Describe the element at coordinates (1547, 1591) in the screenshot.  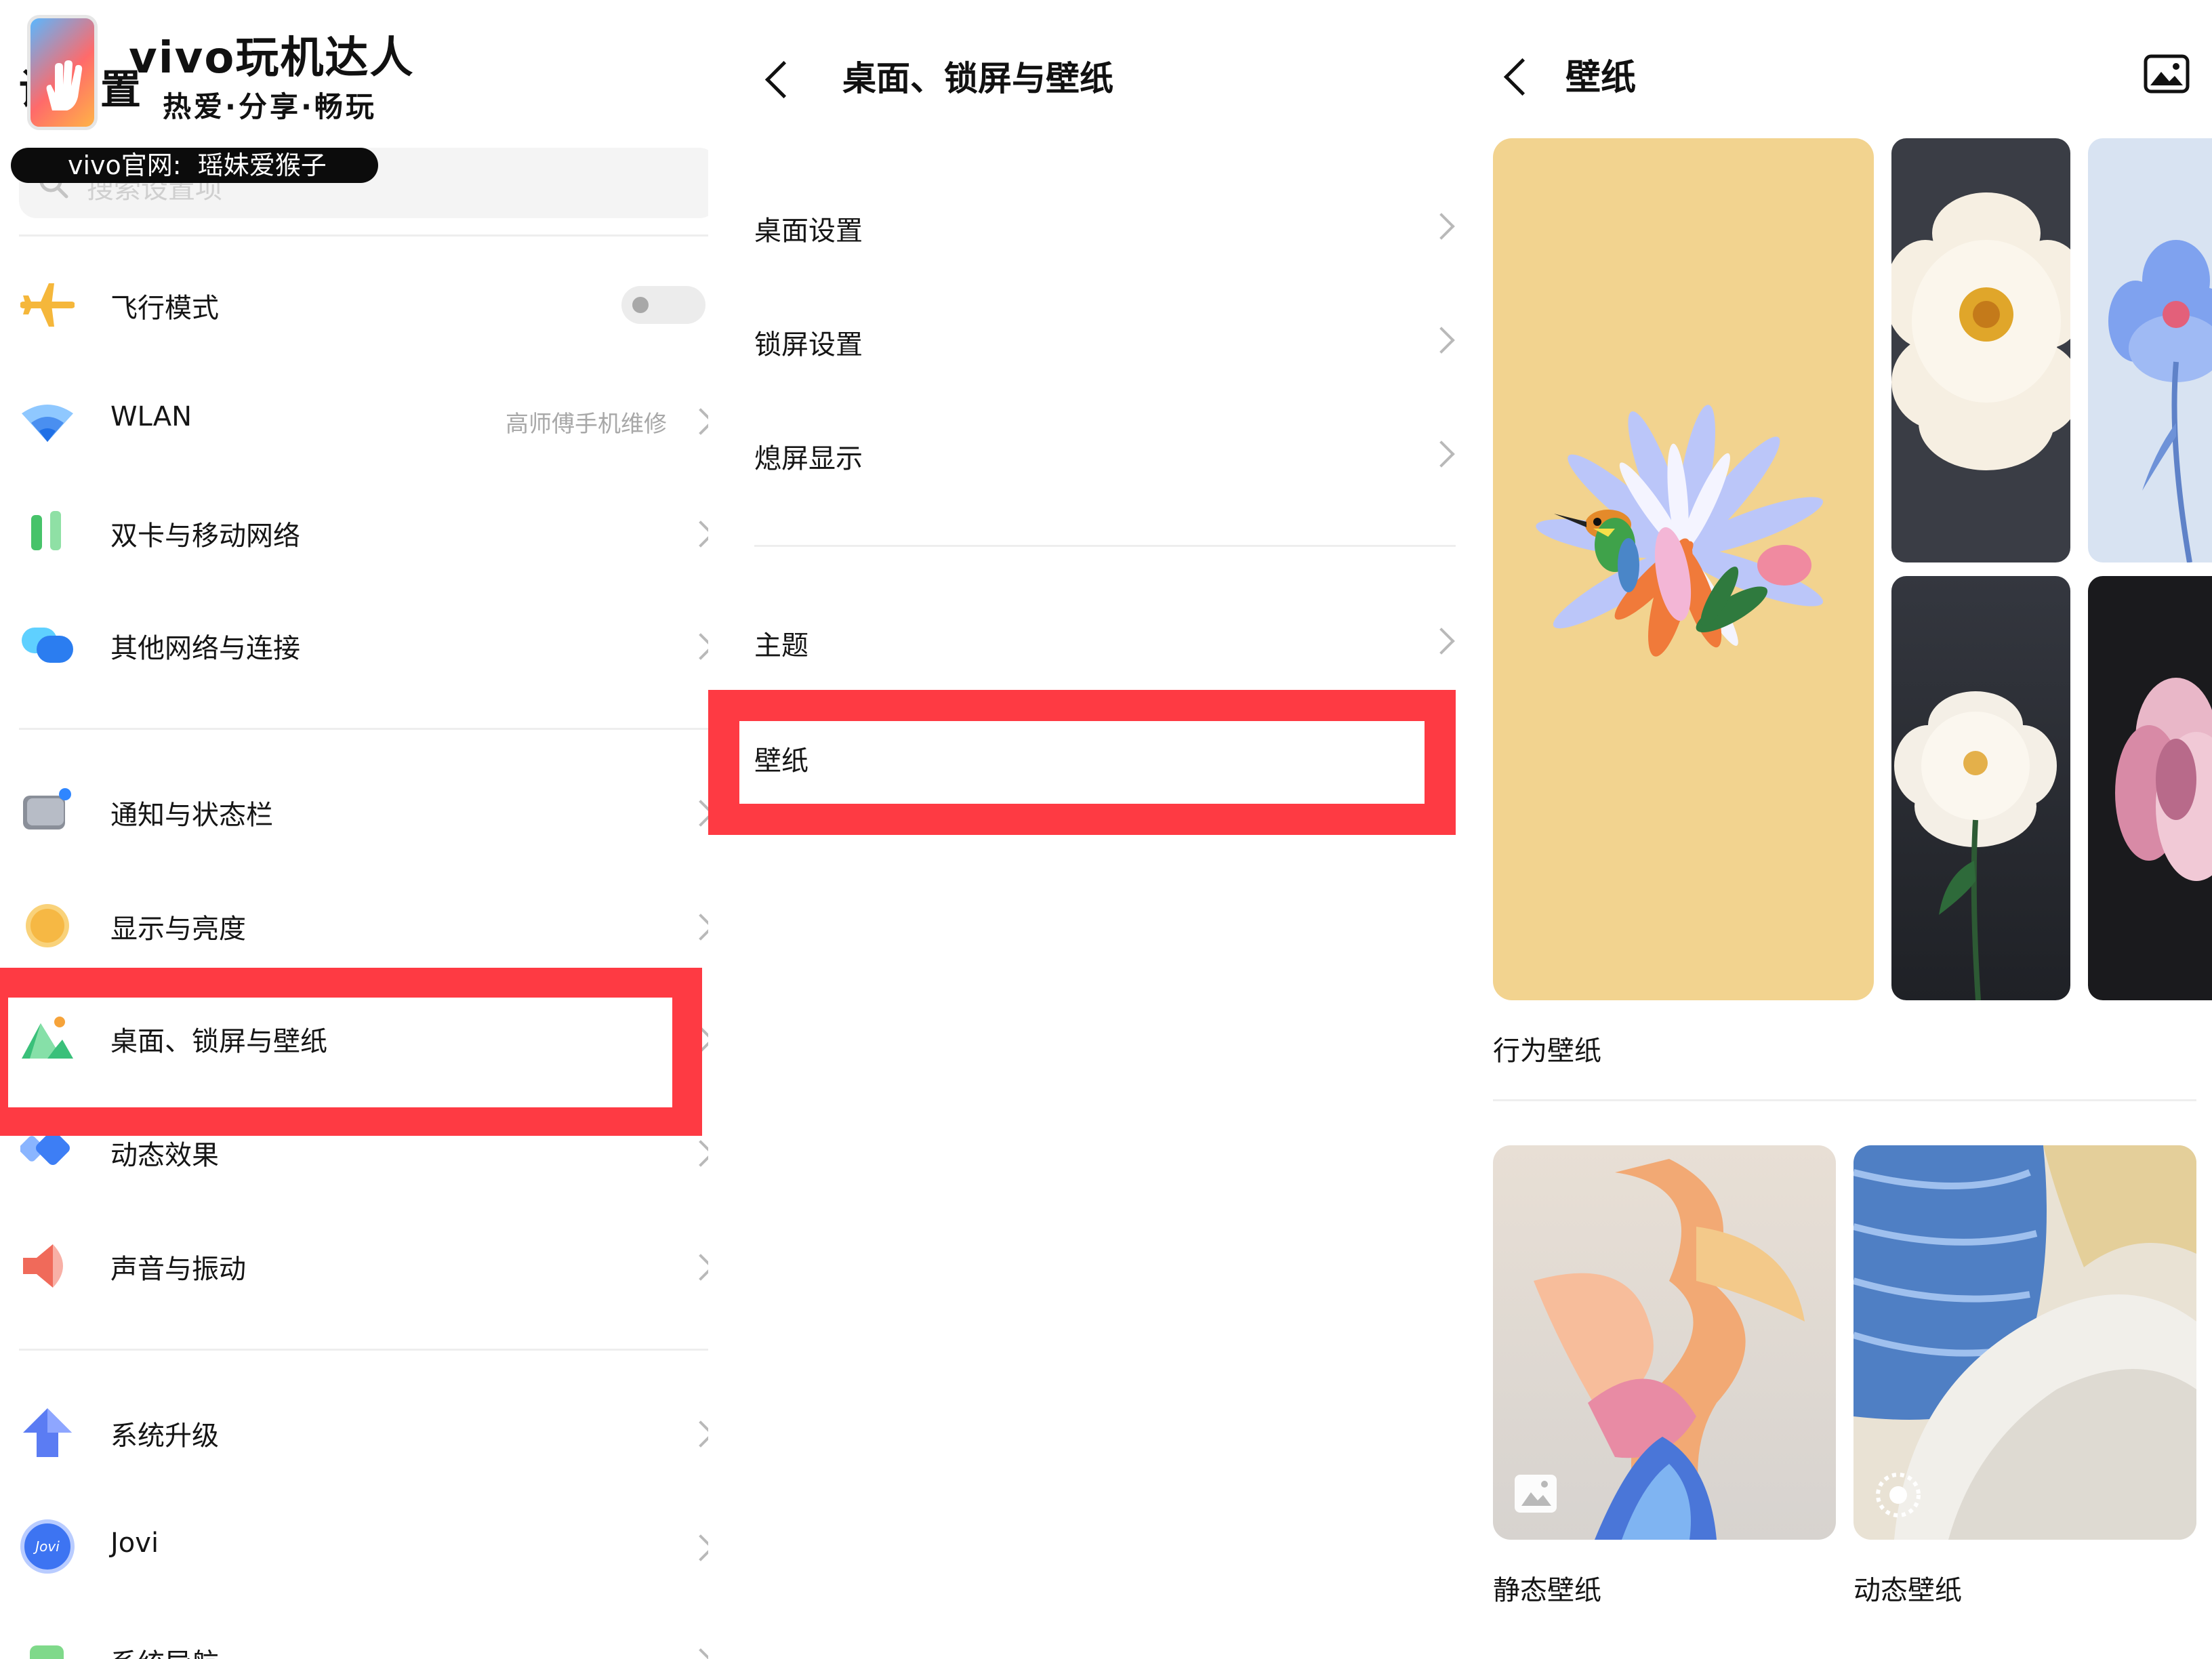
I see `static-wallpaper-label: 静态壁纸` at that location.